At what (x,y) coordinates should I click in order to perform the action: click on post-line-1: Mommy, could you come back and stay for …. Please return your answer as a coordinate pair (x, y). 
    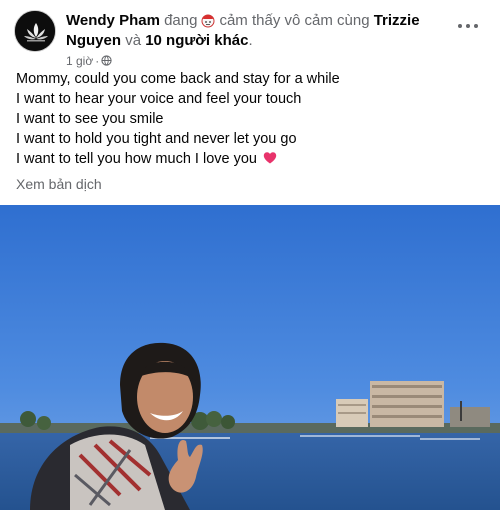
    Looking at the image, I should click on (178, 79).